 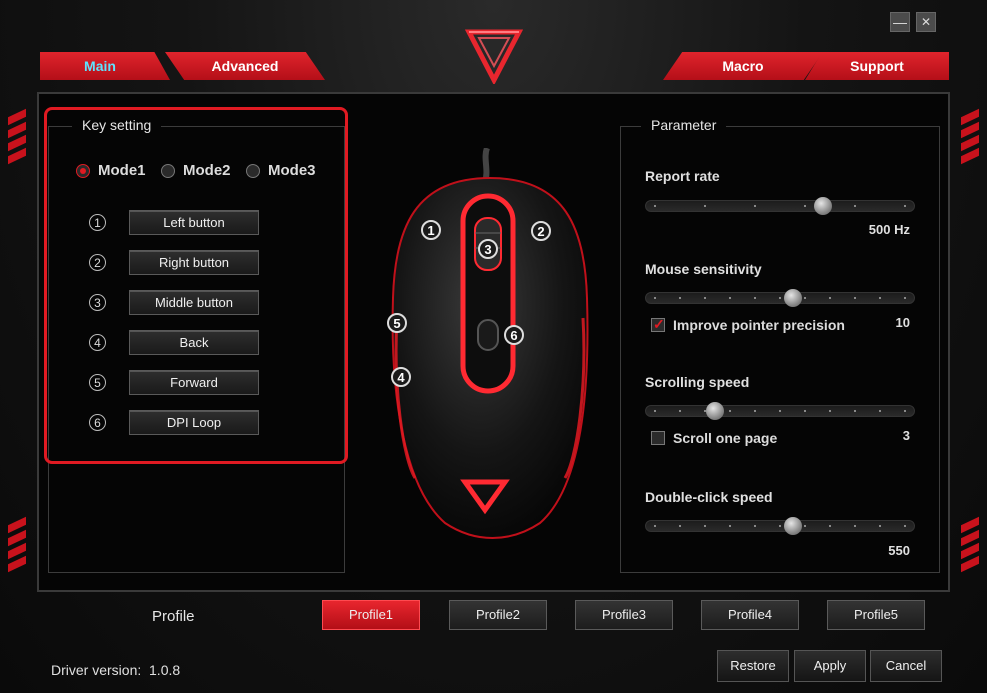 What do you see at coordinates (697, 382) in the screenshot?
I see `scrolling-speed-label: Scrolling speed` at bounding box center [697, 382].